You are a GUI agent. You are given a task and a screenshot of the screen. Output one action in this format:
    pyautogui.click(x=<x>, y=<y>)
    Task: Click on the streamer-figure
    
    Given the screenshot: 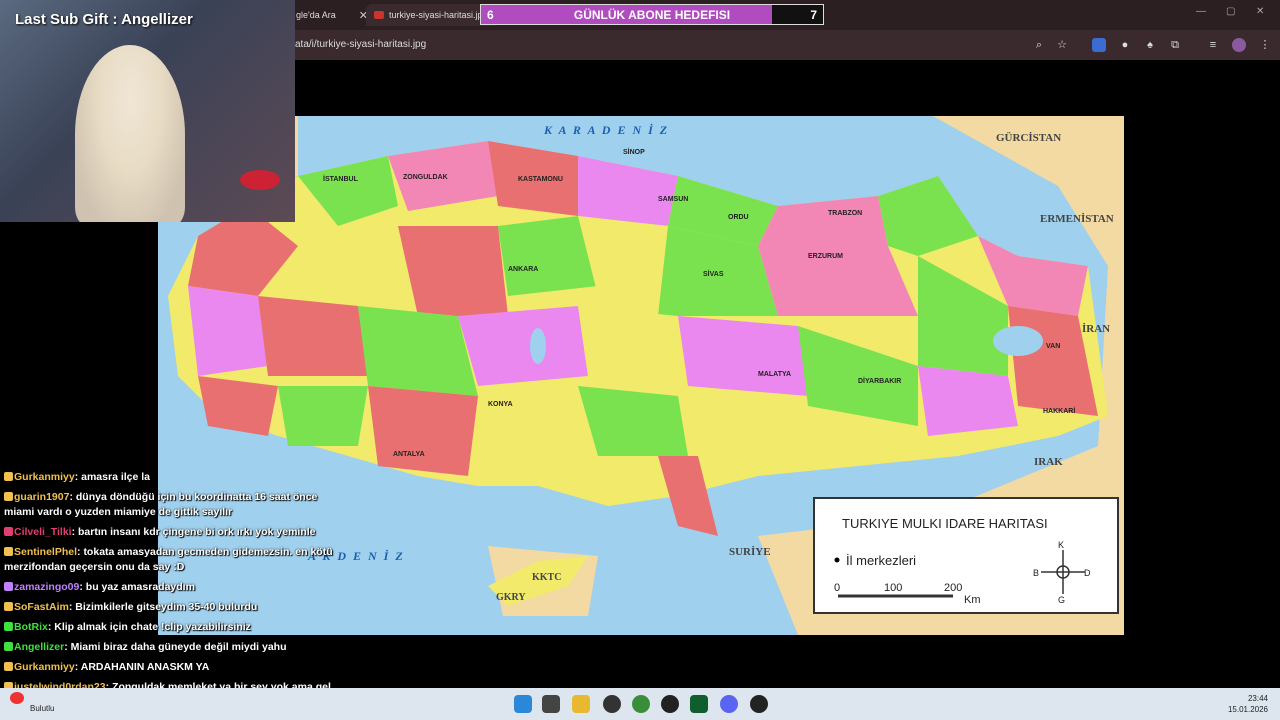 What is the action you would take?
    pyautogui.click(x=130, y=133)
    